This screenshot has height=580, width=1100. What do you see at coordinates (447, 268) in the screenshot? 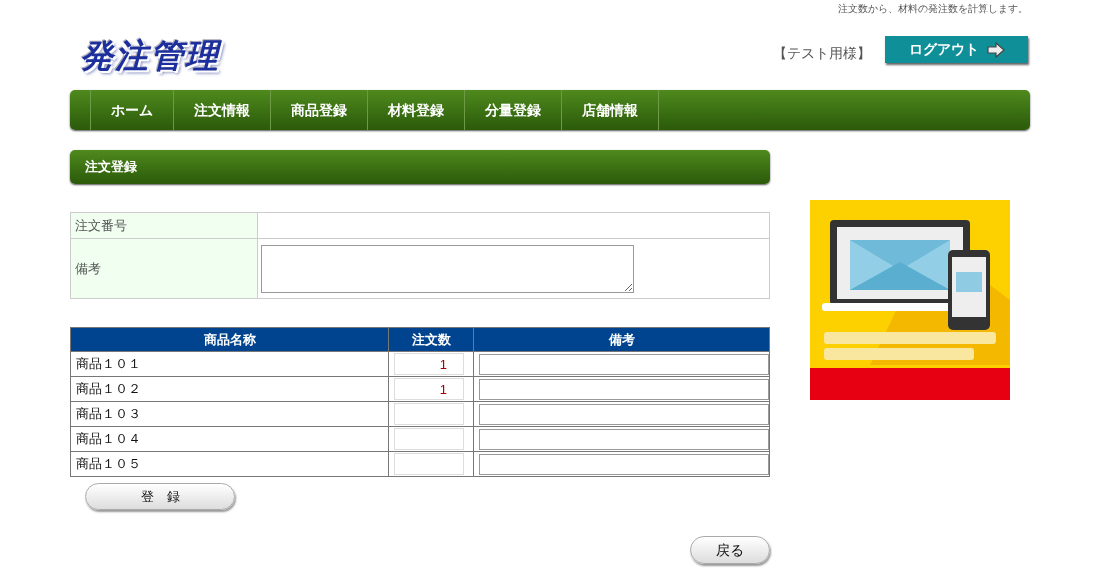
I see `note-field` at bounding box center [447, 268].